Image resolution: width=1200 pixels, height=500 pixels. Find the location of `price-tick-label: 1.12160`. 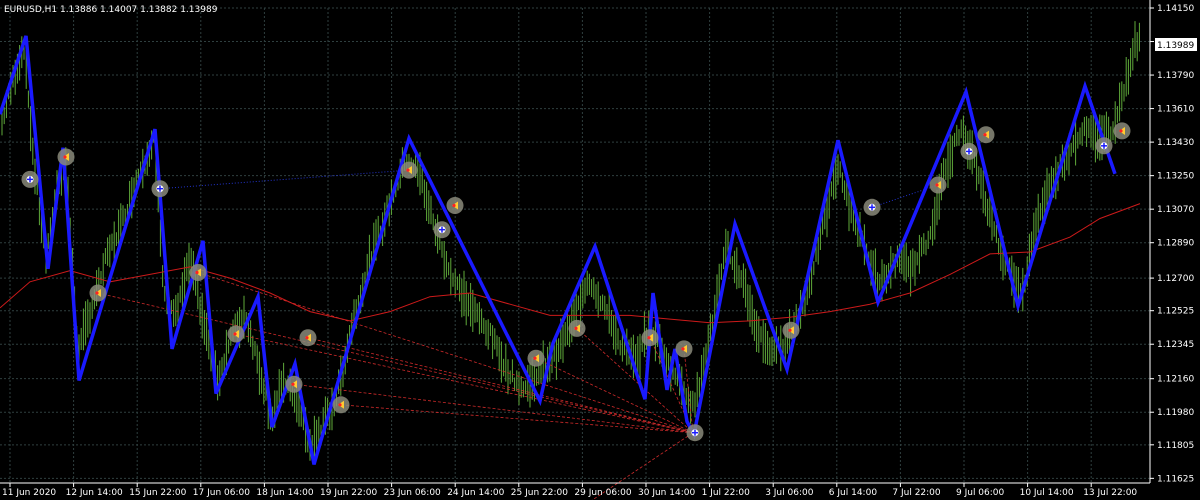

price-tick-label: 1.12160 is located at coordinates (1175, 380).